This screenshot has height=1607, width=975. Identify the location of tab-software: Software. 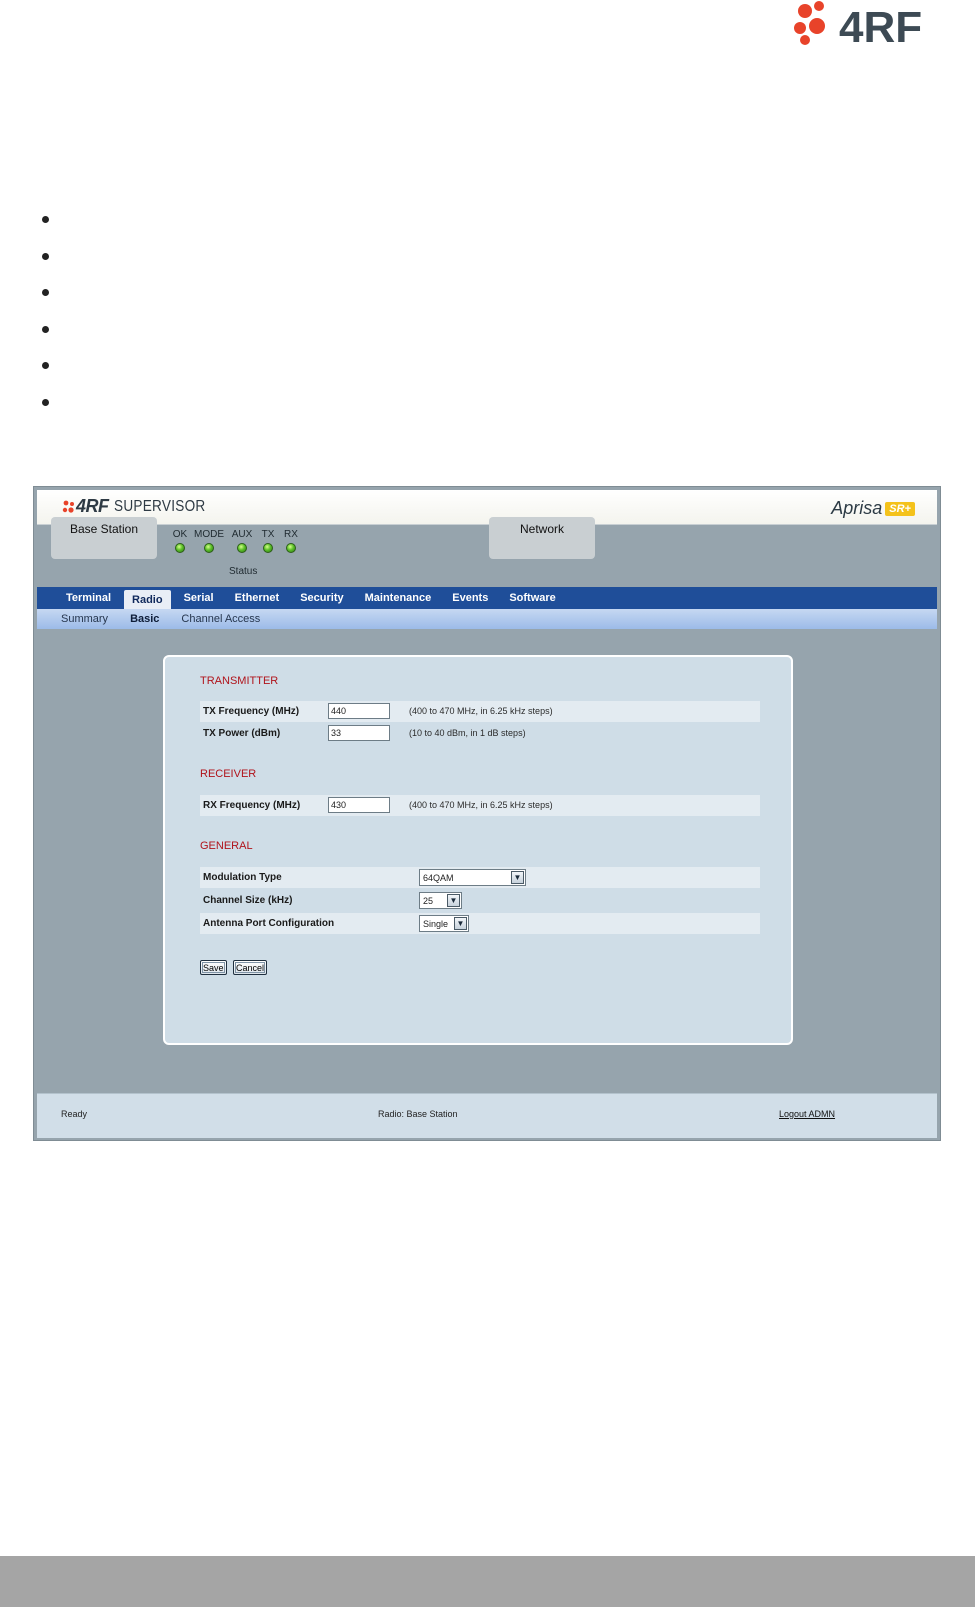
(532, 598).